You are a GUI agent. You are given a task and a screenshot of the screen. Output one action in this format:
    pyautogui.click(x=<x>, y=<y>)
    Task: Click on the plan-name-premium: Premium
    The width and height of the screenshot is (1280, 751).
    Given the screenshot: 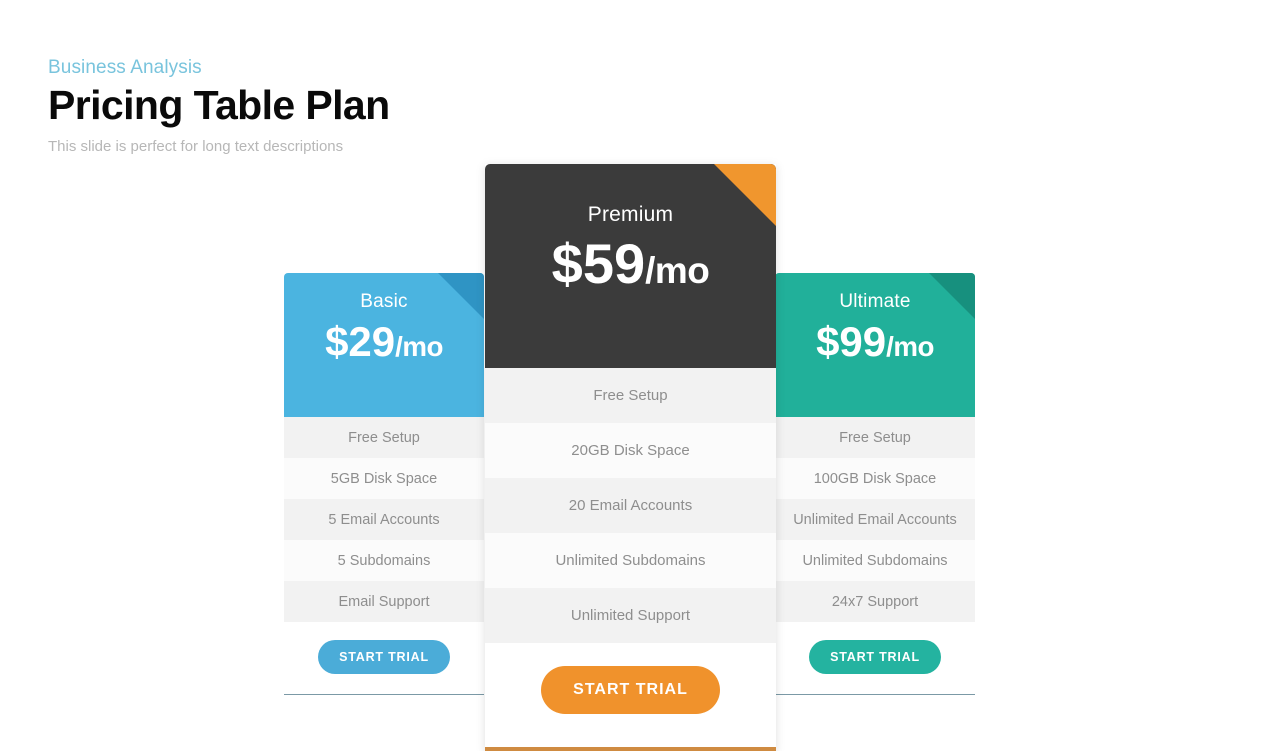 What is the action you would take?
    pyautogui.click(x=630, y=214)
    